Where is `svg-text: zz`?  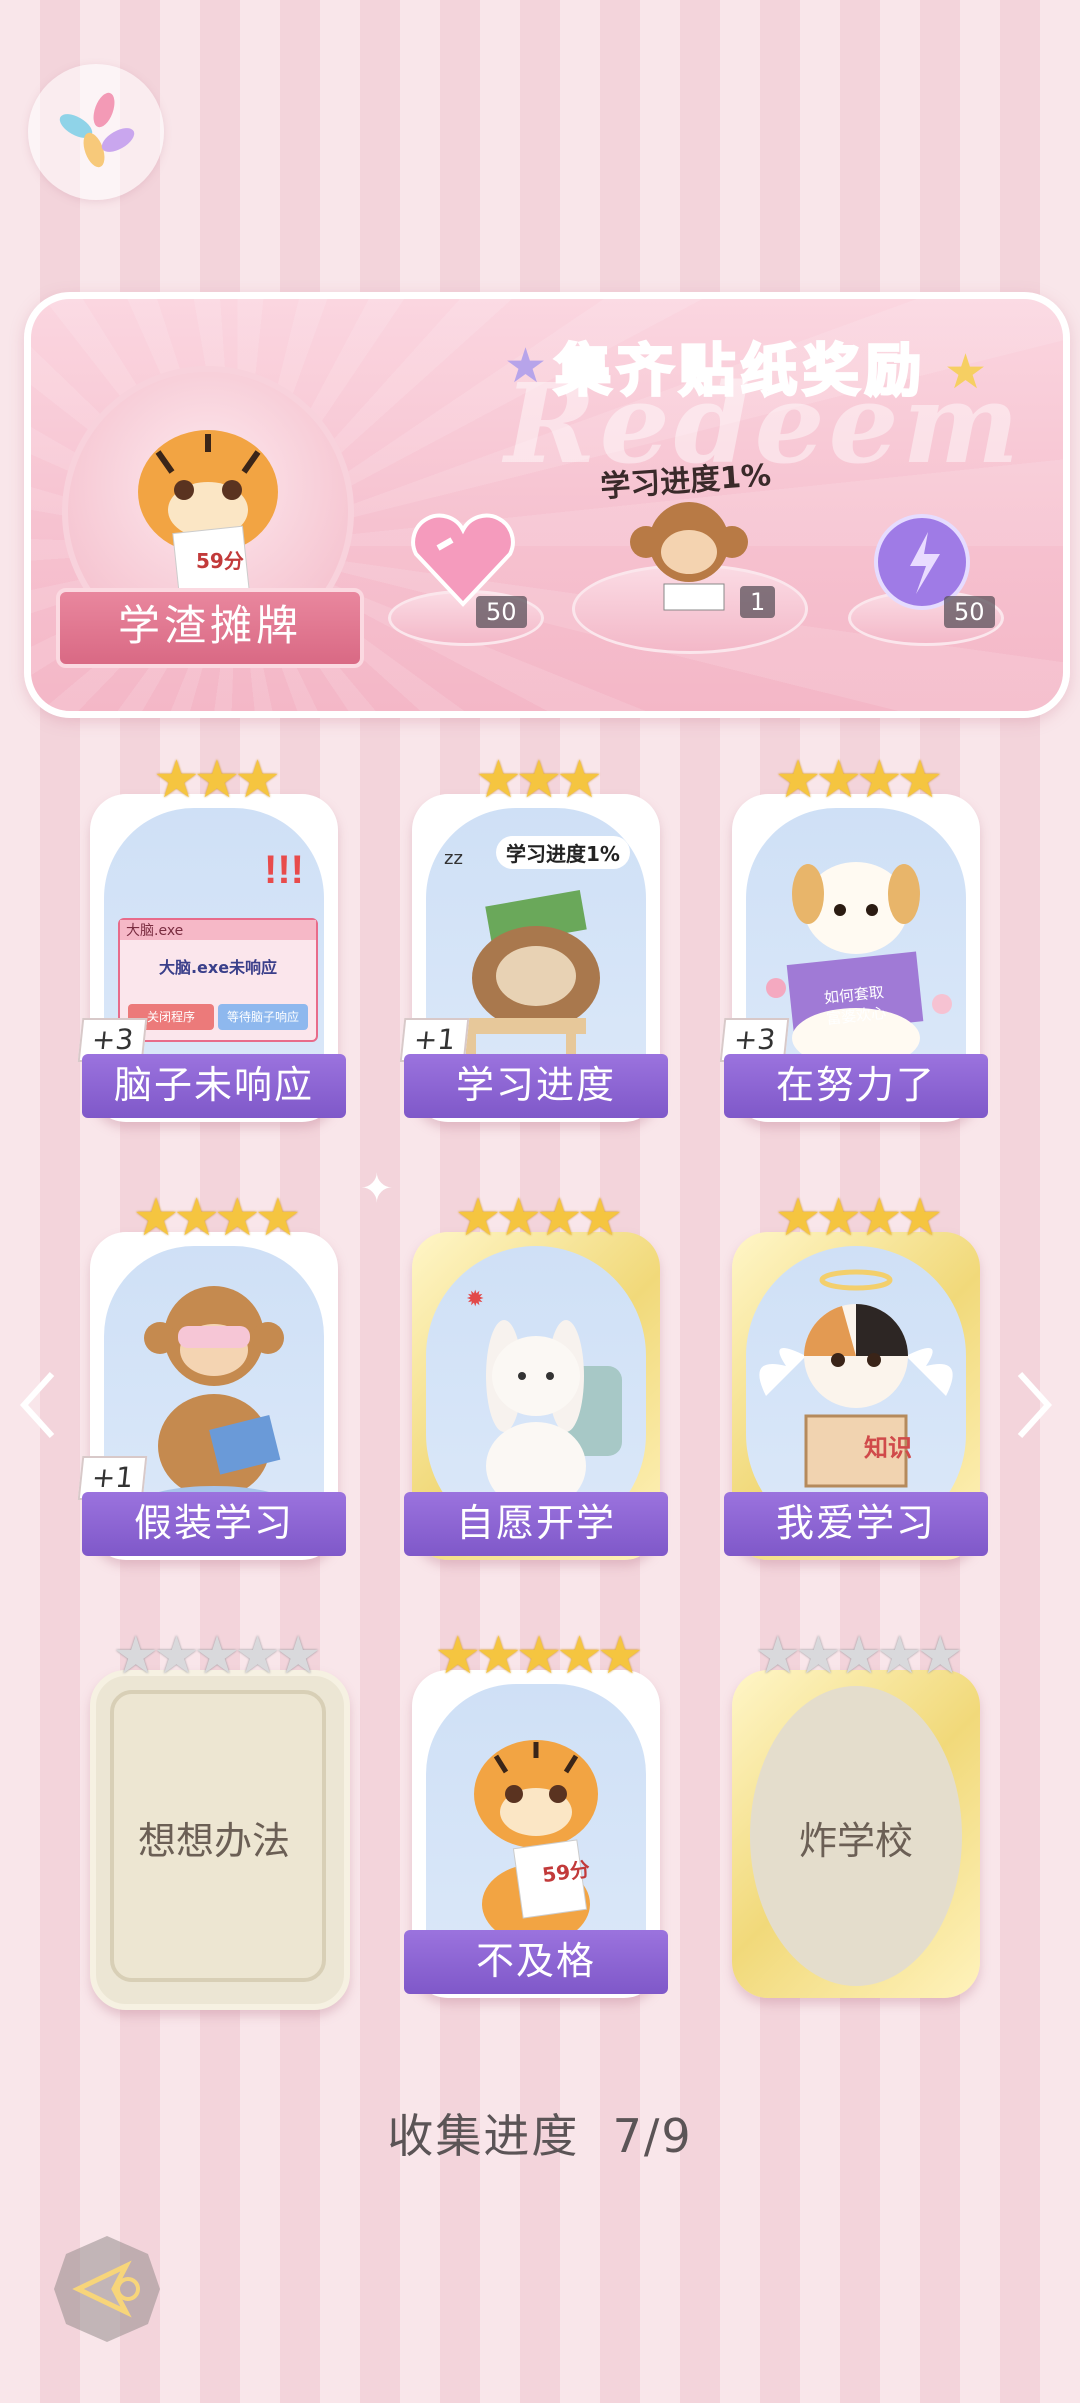
svg-text: zz is located at coordinates (453, 858).